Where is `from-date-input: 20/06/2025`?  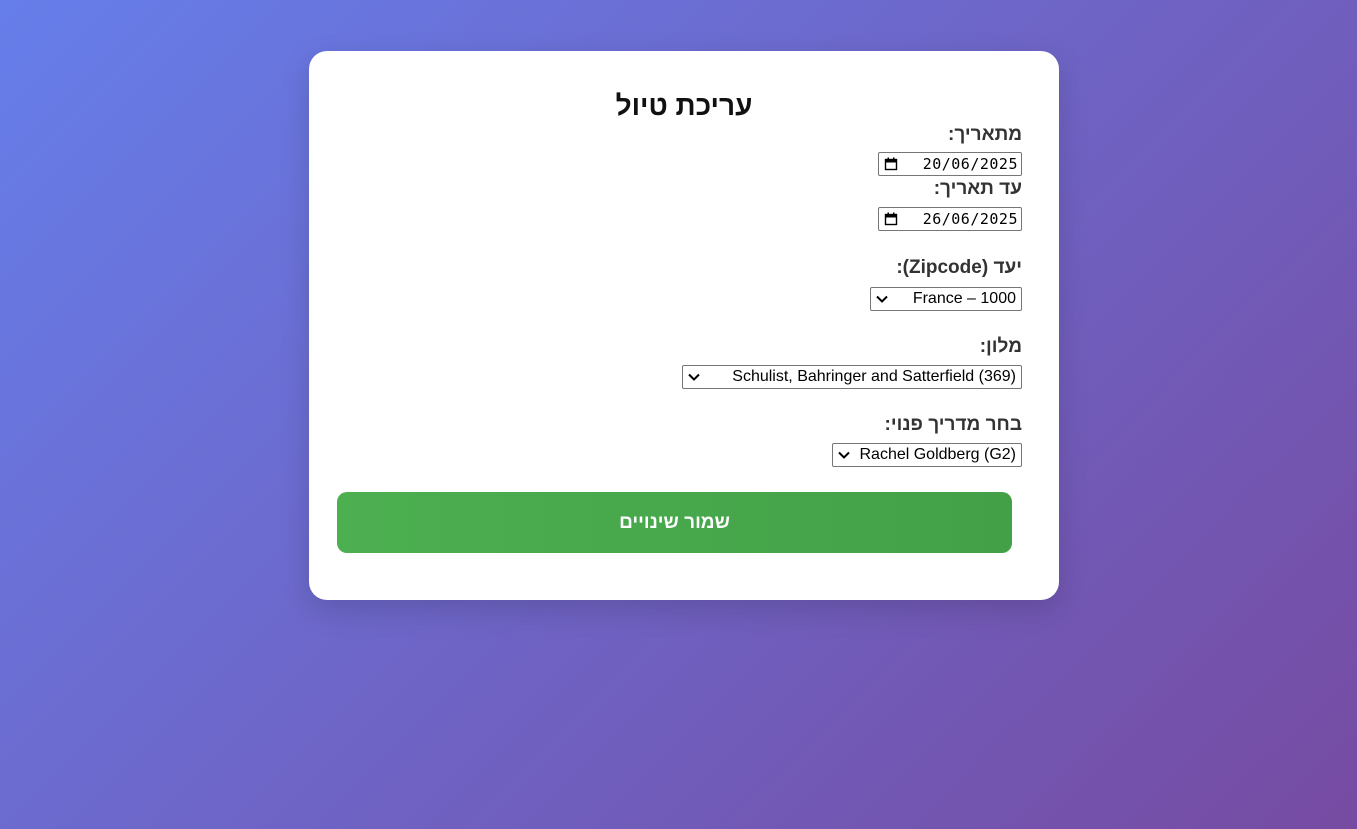
from-date-input: 20/06/2025 is located at coordinates (950, 164).